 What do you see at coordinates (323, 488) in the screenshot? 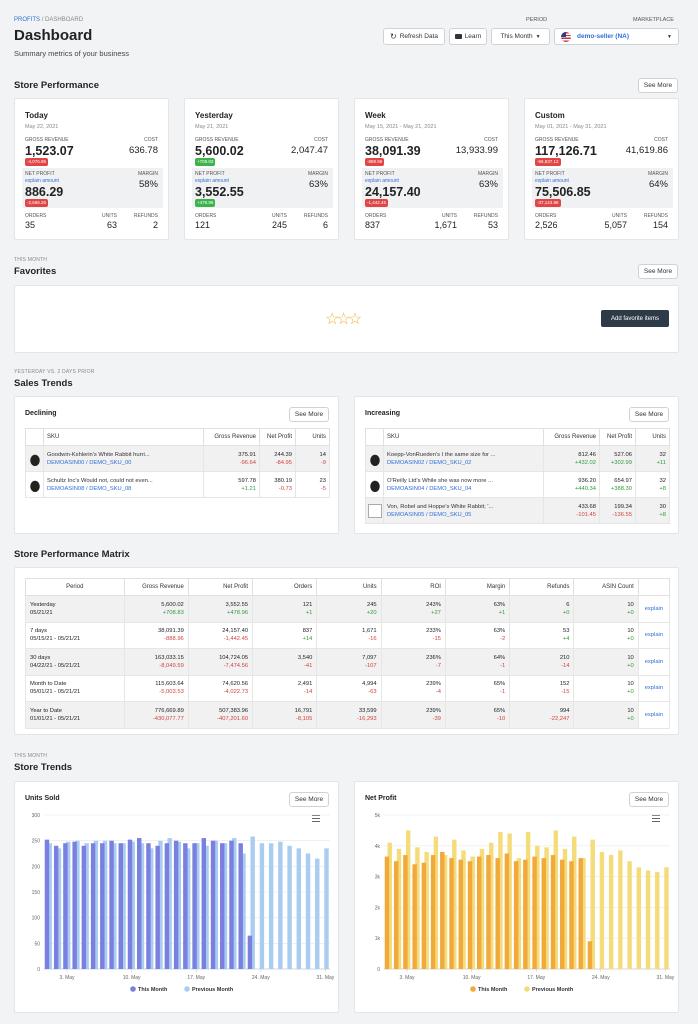
I see `units-delta: -5` at bounding box center [323, 488].